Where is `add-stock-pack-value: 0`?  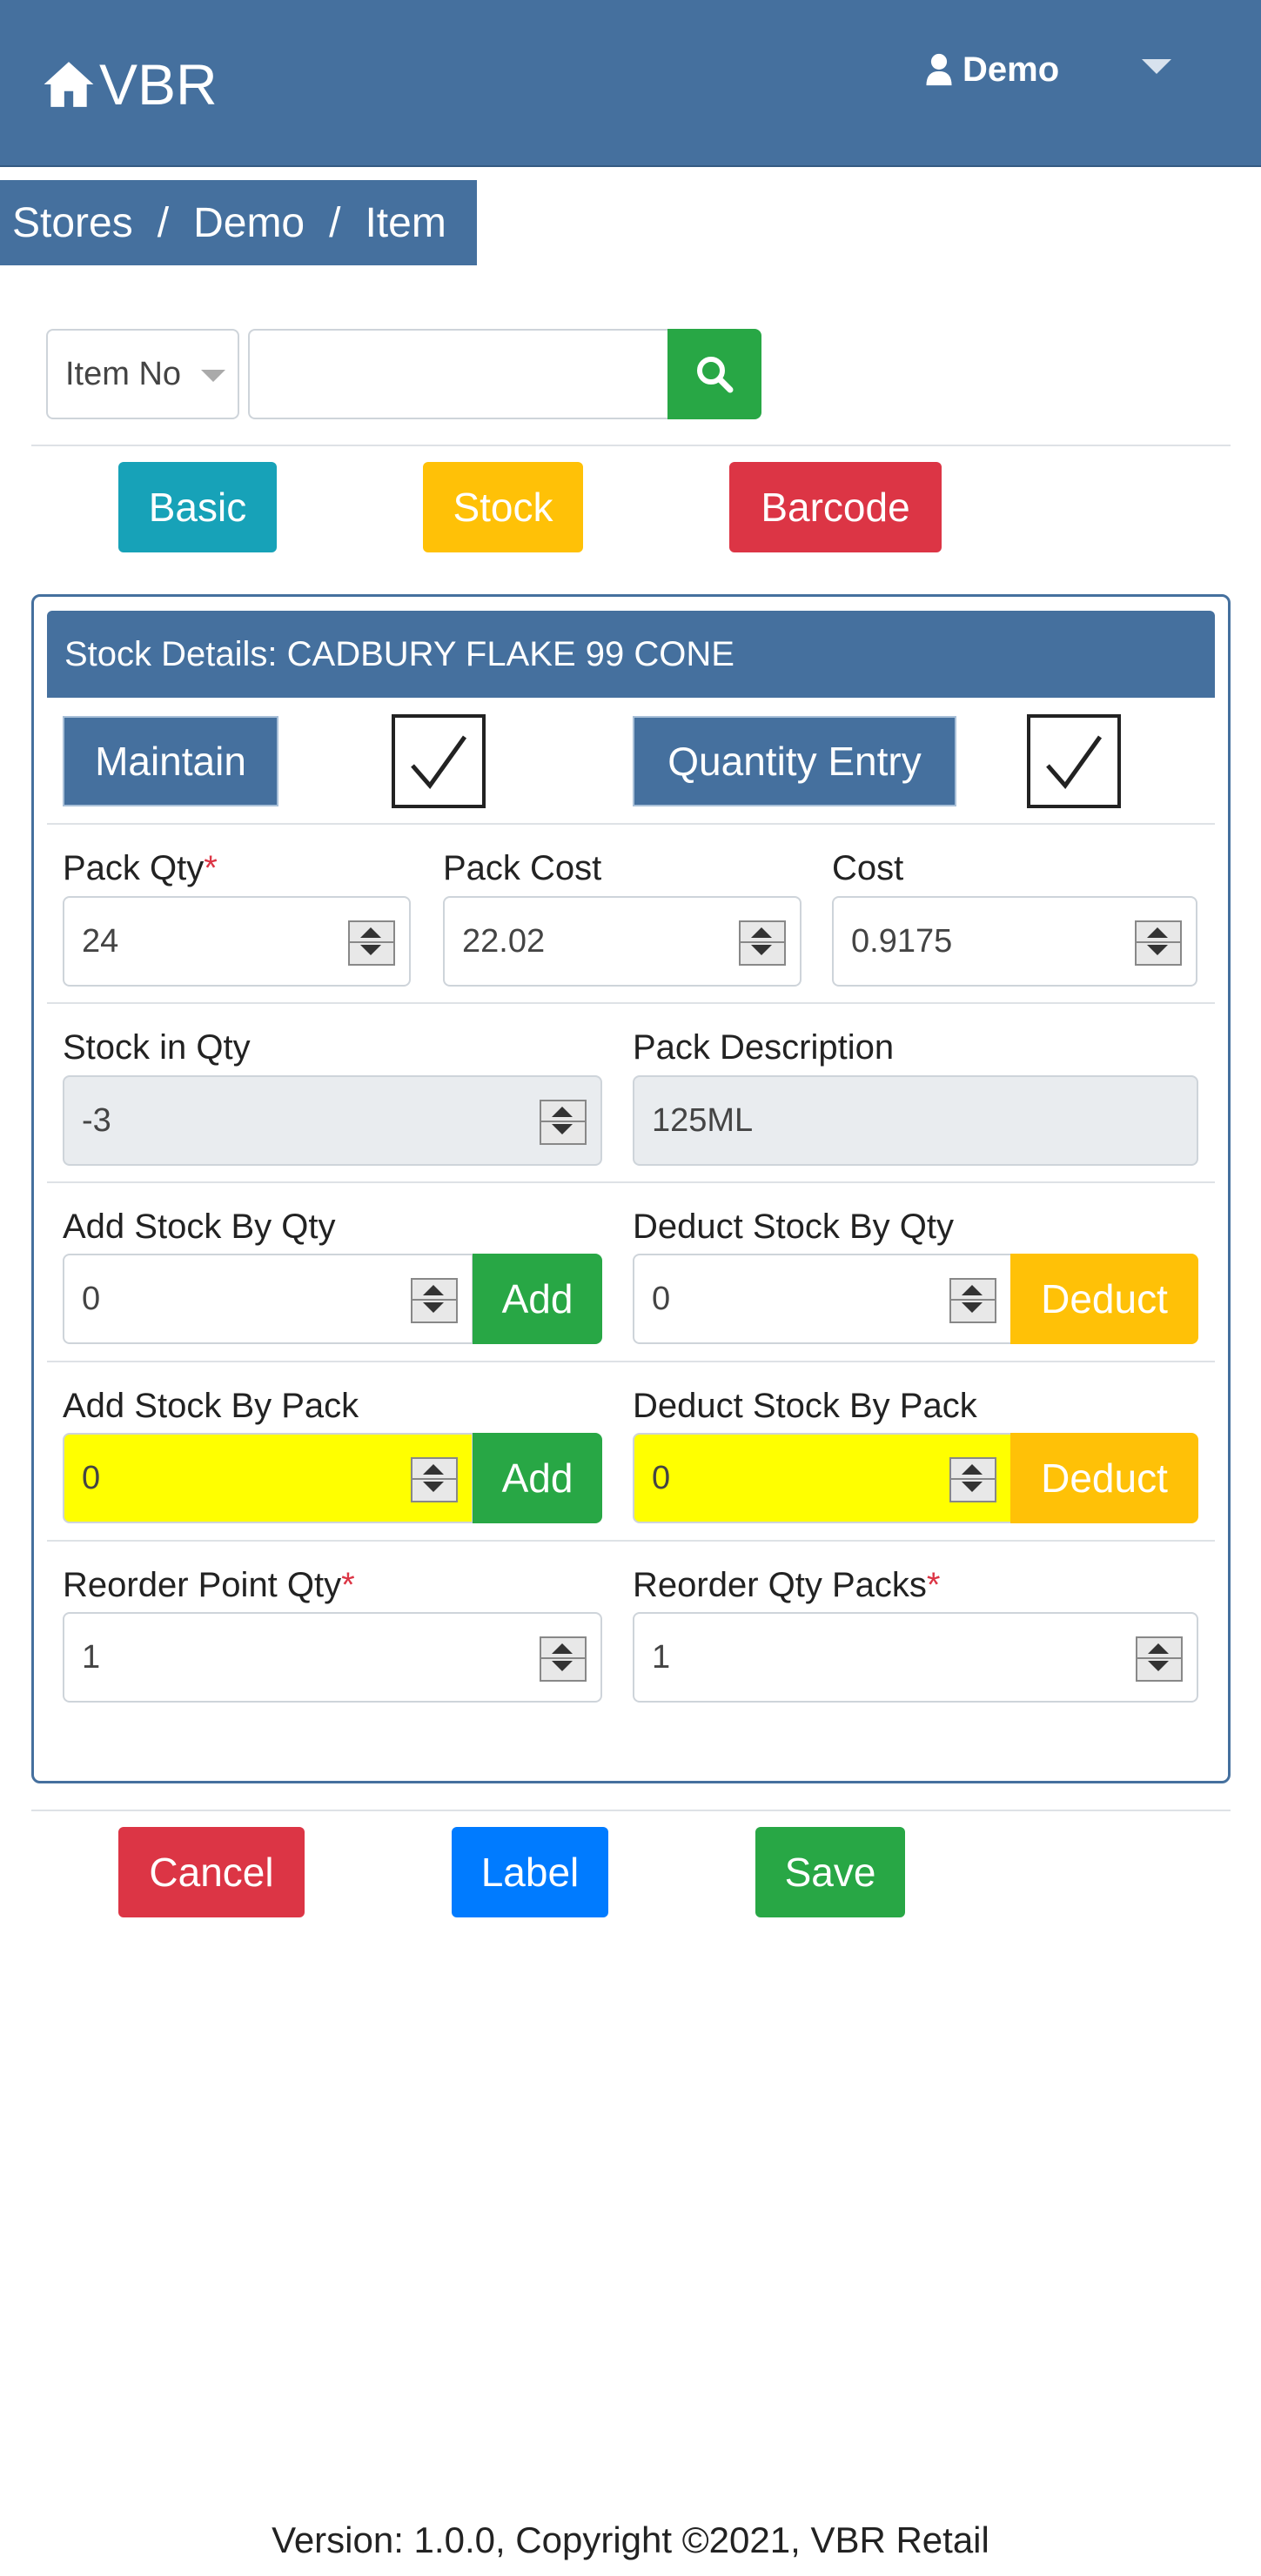
add-stock-pack-value: 0 is located at coordinates (91, 1477).